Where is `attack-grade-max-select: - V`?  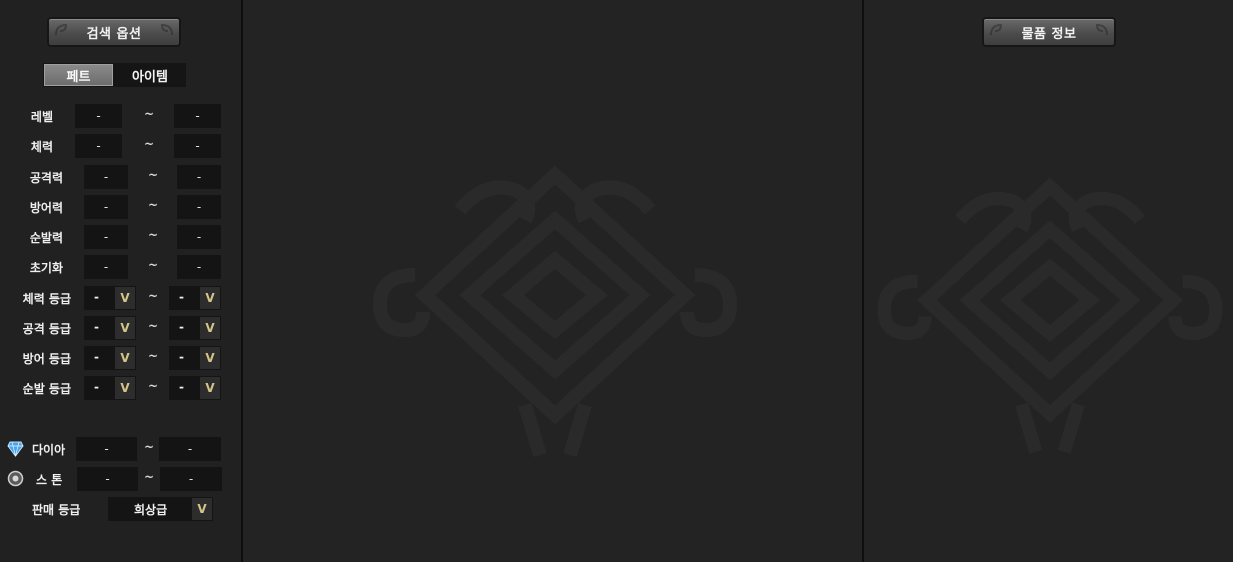
attack-grade-max-select: - V is located at coordinates (195, 328).